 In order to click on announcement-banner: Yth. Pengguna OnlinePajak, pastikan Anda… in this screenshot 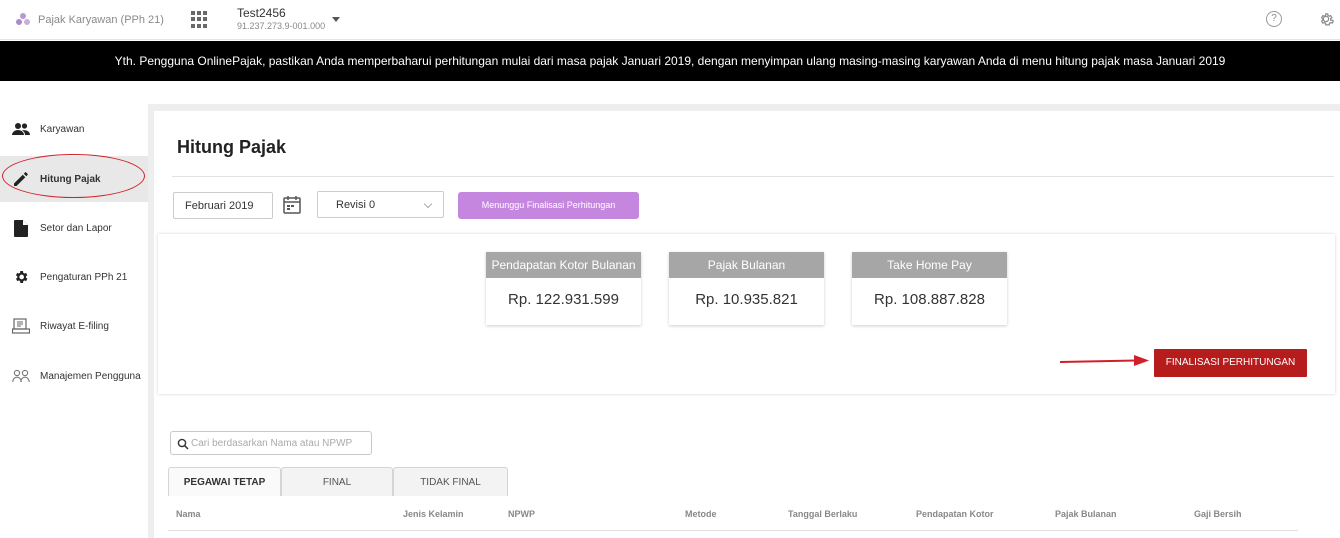, I will do `click(670, 61)`.